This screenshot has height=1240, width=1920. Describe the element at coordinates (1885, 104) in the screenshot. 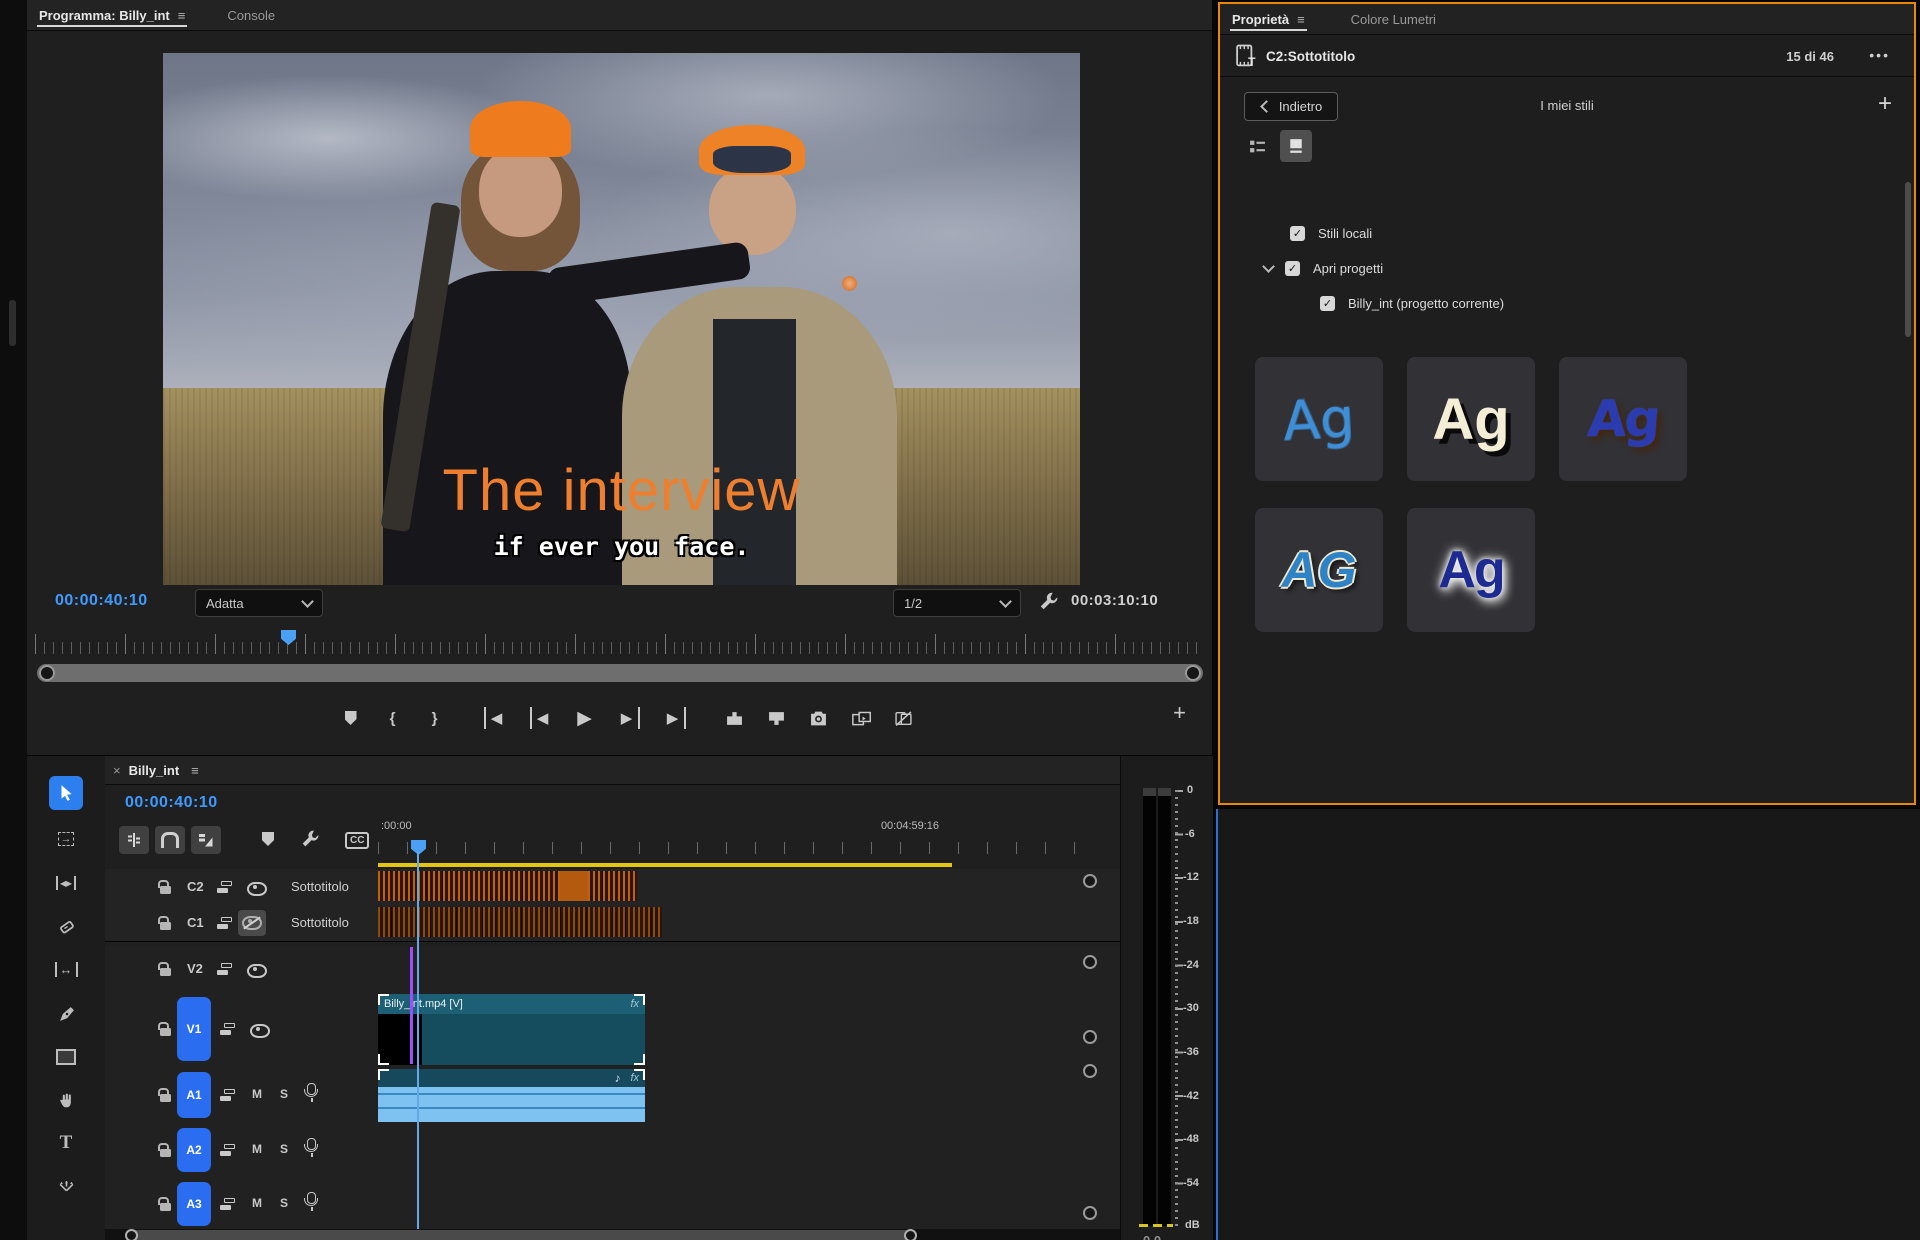

I see `add-style-button: +` at that location.